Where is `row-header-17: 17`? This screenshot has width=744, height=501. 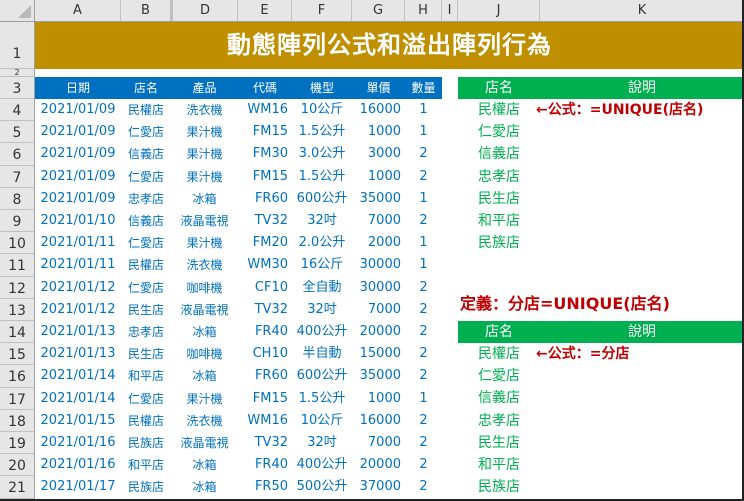 row-header-17: 17 is located at coordinates (17, 398).